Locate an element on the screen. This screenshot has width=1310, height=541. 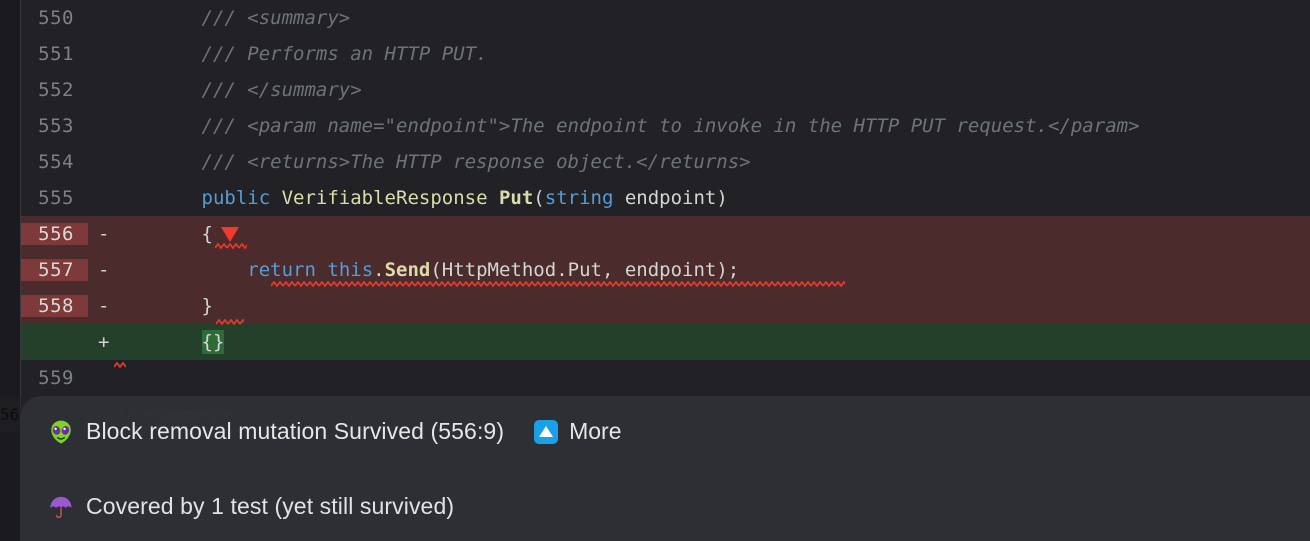
code-text: /// </summary> is located at coordinates (710, 90).